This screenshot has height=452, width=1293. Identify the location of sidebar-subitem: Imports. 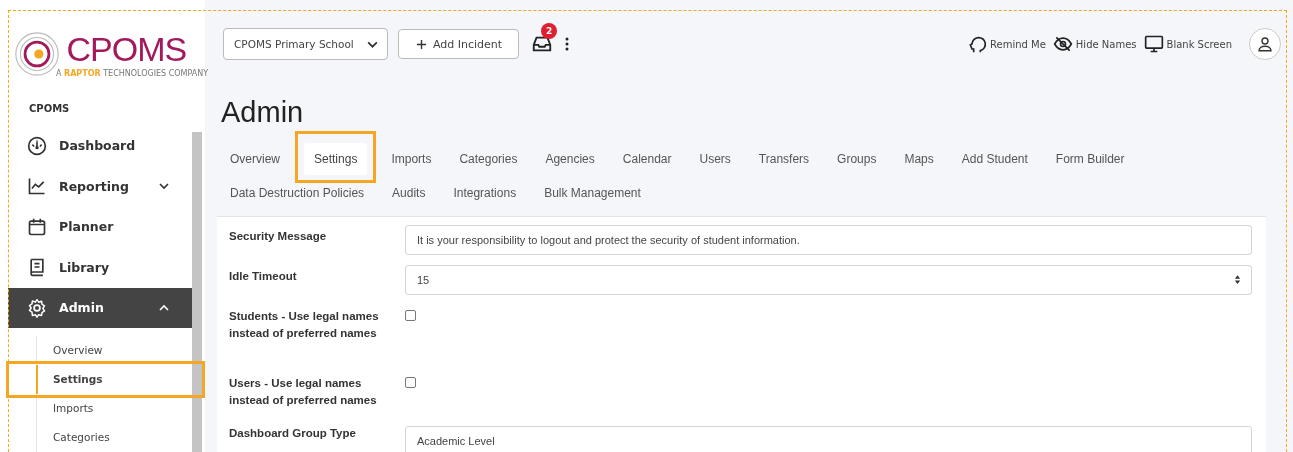
(114, 408).